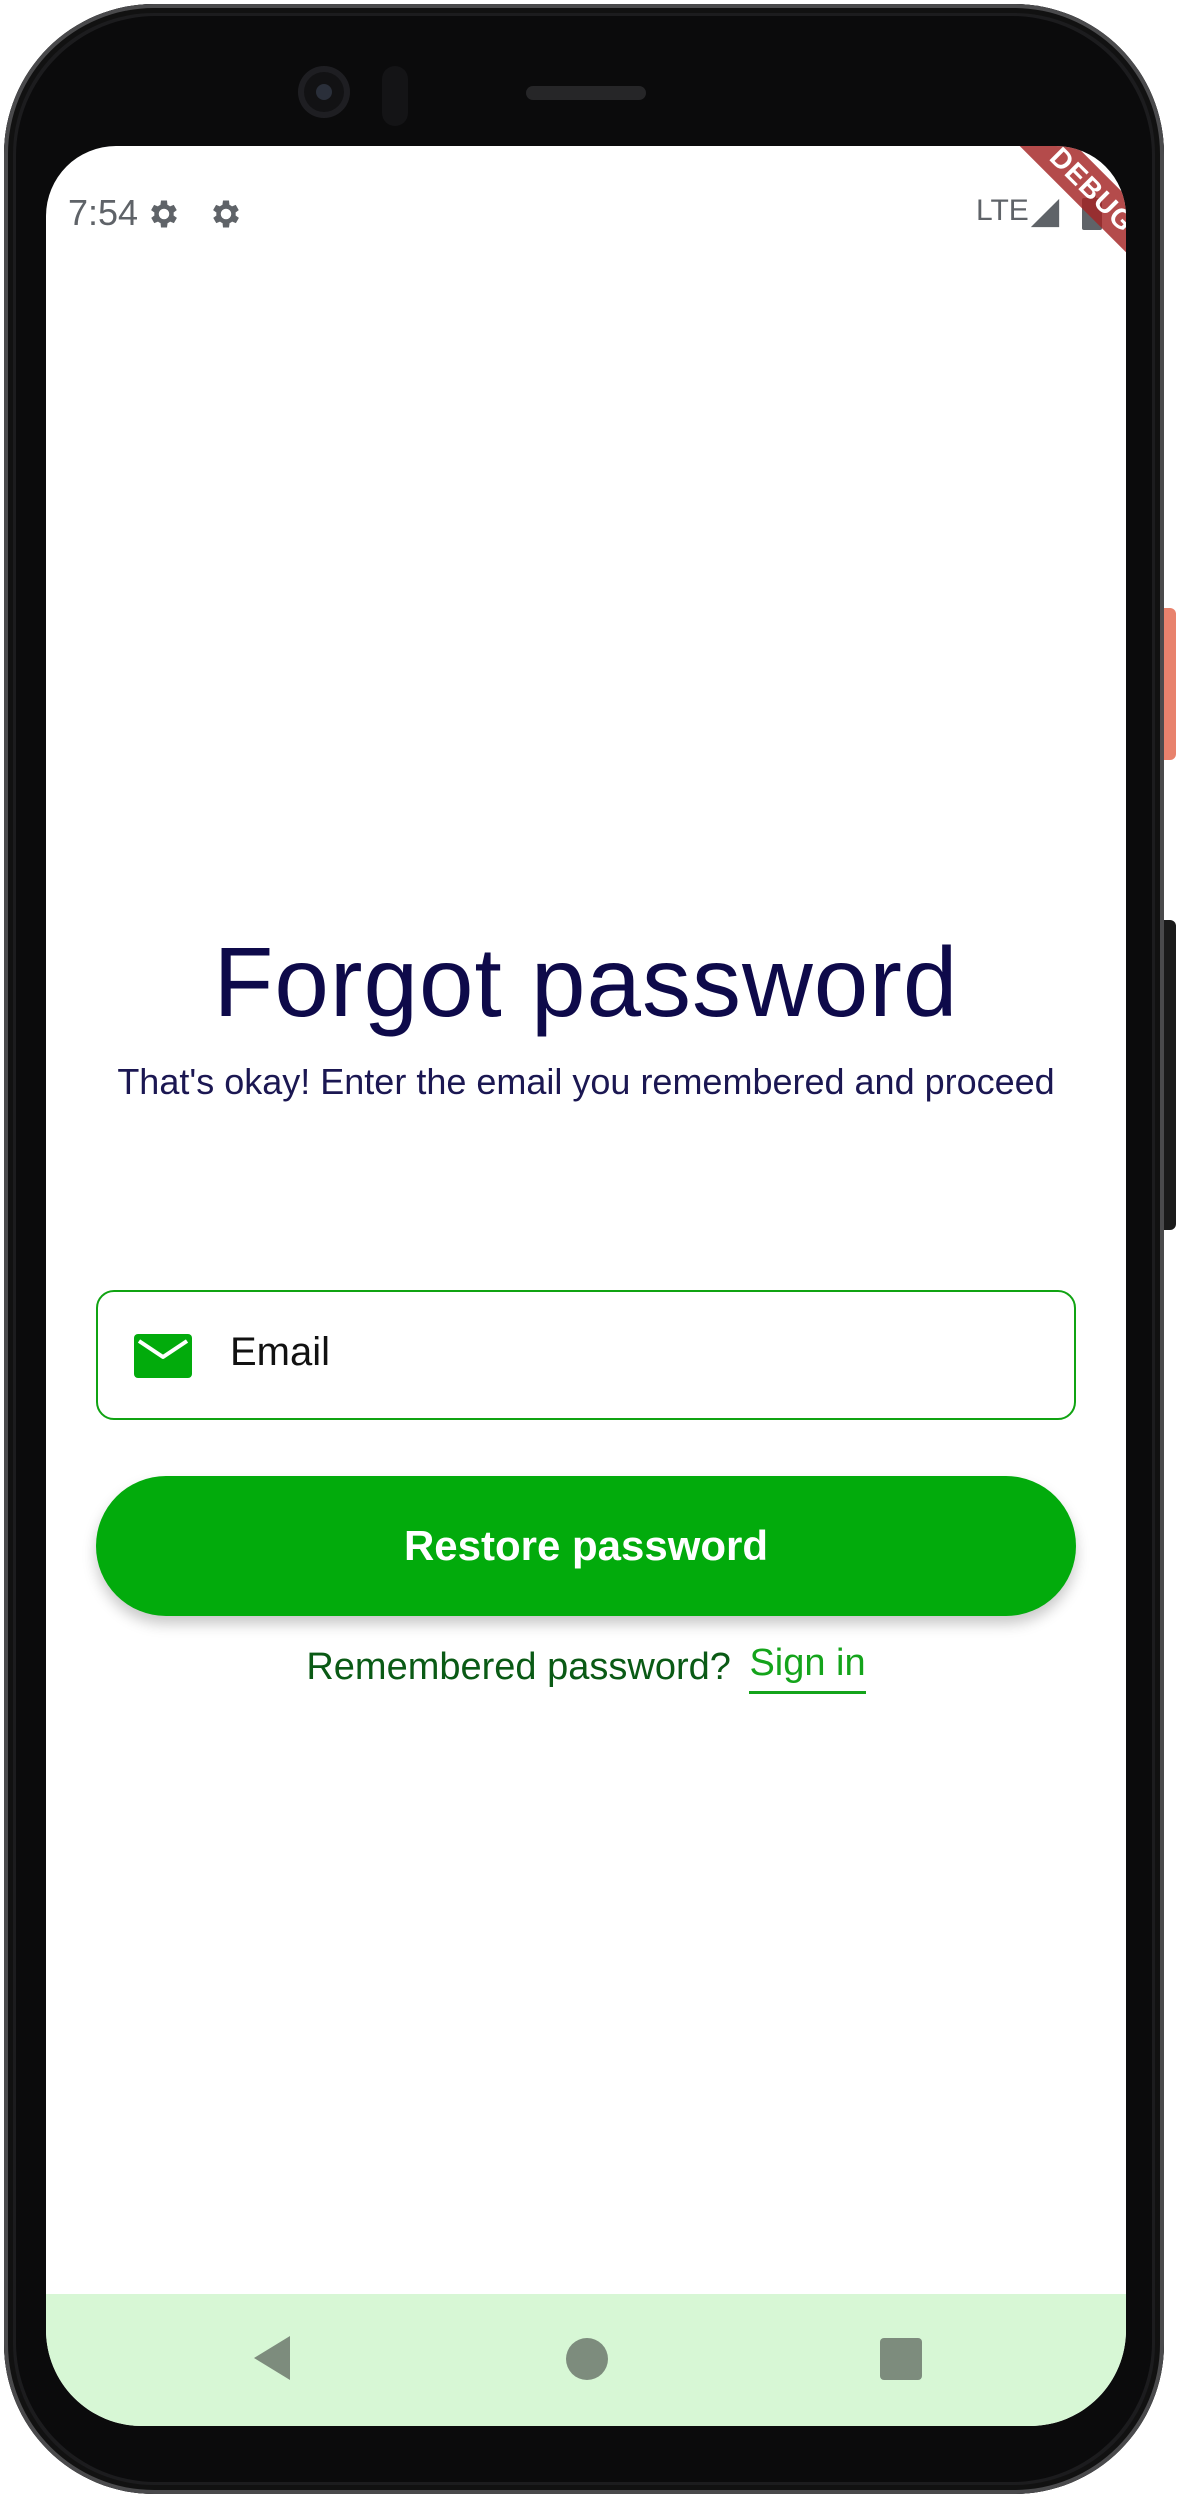 This screenshot has width=1178, height=2498. Describe the element at coordinates (280, 1352) in the screenshot. I see `email-placeholder: Email` at that location.